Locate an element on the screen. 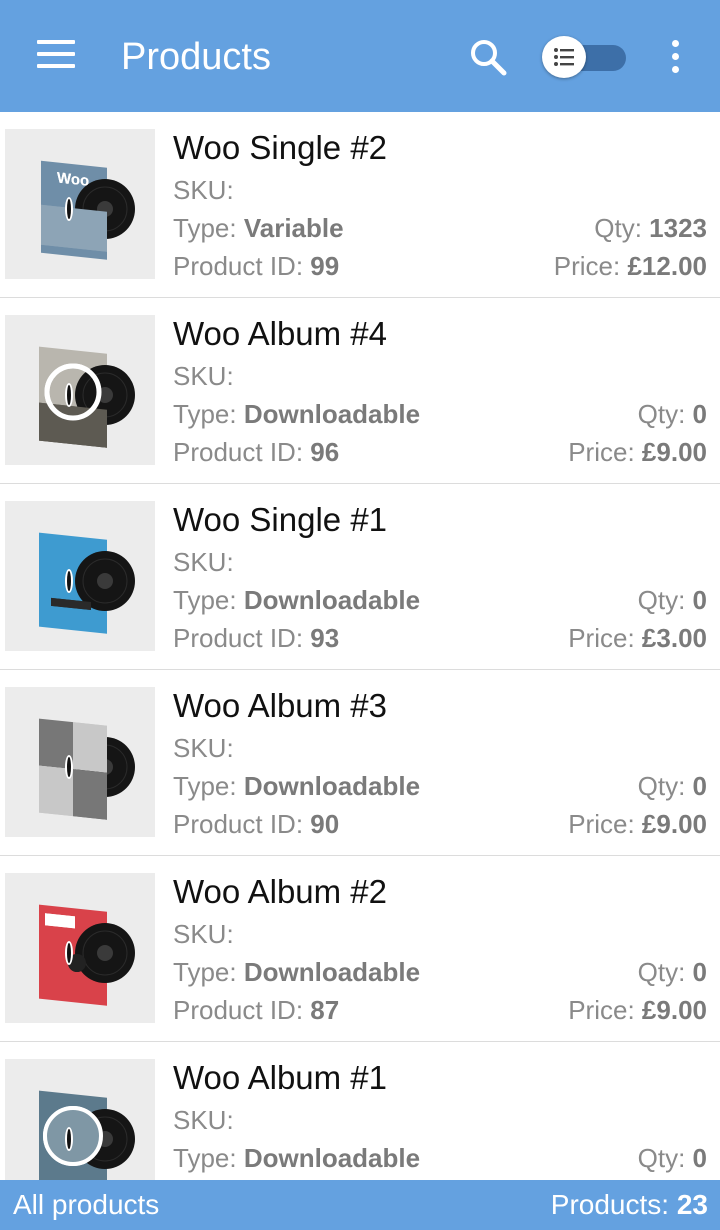  price-value: £3.00 is located at coordinates (674, 638).